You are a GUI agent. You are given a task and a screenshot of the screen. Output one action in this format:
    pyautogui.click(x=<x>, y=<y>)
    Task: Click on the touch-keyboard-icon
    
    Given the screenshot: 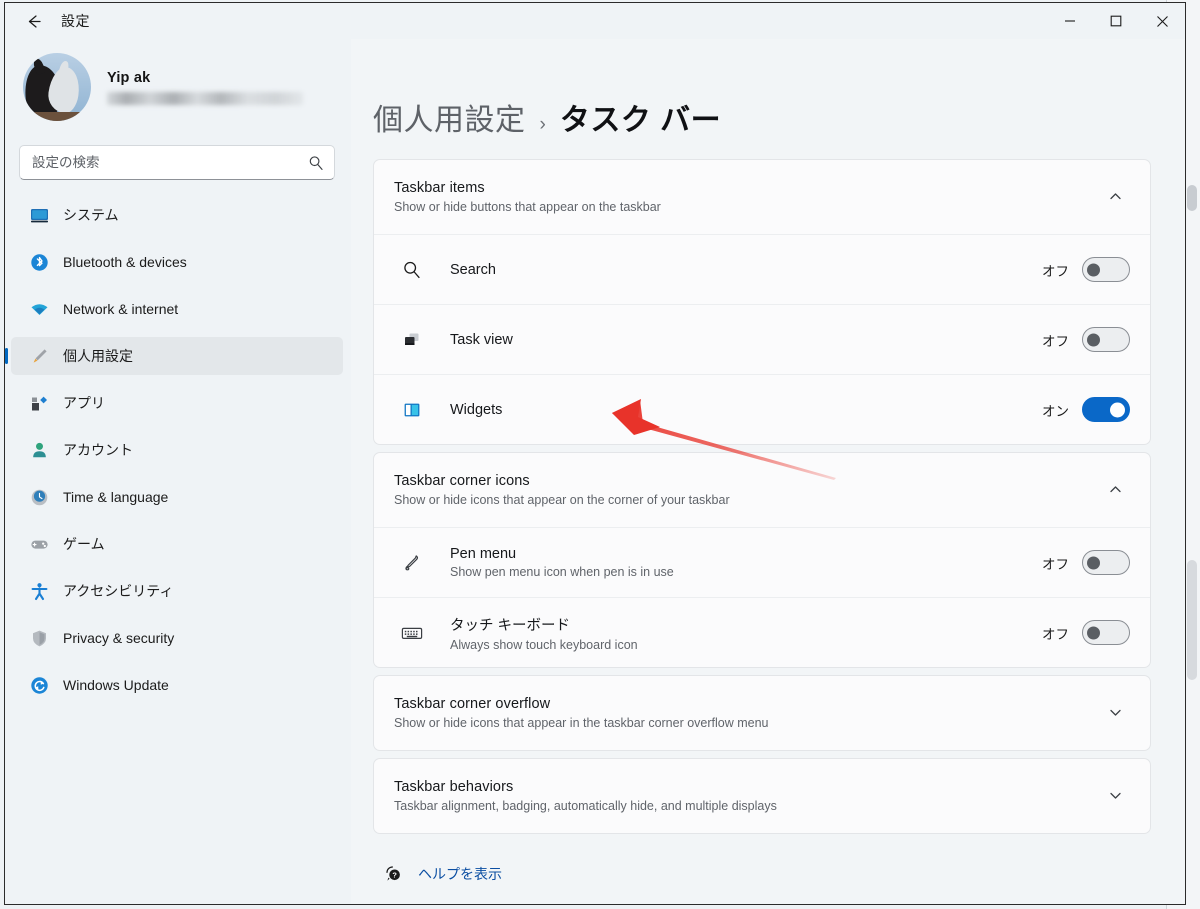 What is the action you would take?
    pyautogui.click(x=412, y=633)
    